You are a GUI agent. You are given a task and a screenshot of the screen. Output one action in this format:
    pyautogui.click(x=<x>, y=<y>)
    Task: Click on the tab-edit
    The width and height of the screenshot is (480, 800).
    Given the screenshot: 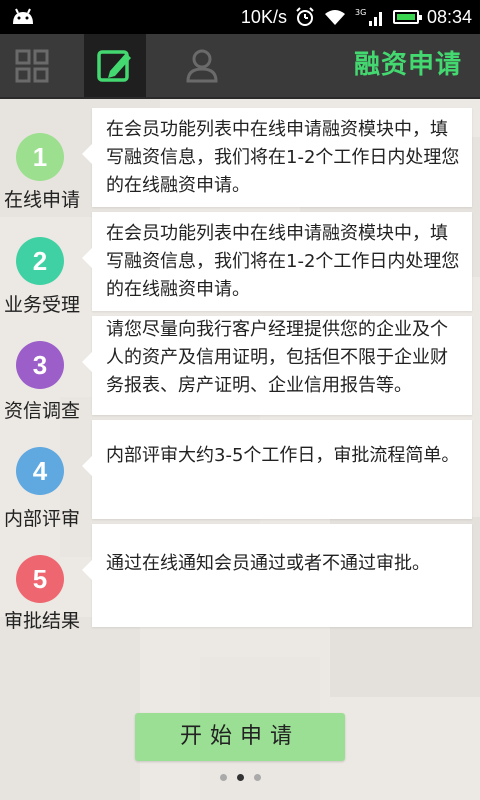 What is the action you would take?
    pyautogui.click(x=115, y=65)
    